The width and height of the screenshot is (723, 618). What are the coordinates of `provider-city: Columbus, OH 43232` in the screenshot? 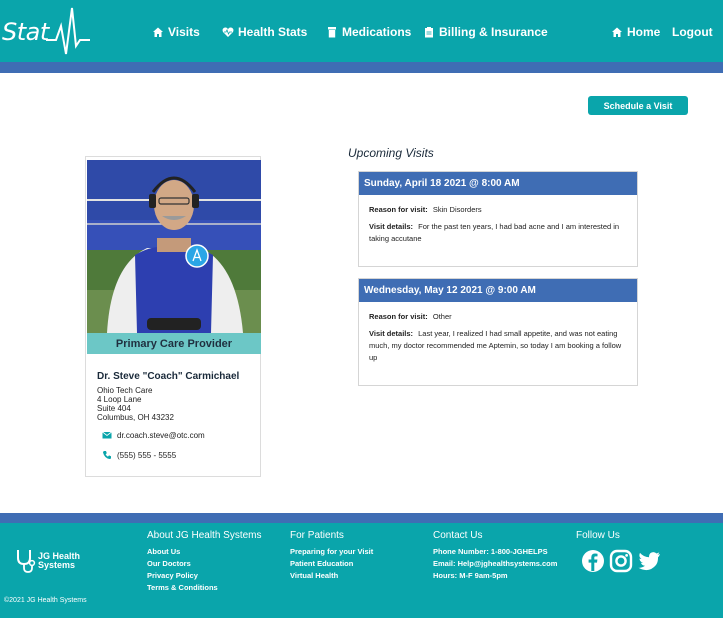 It's located at (135, 417).